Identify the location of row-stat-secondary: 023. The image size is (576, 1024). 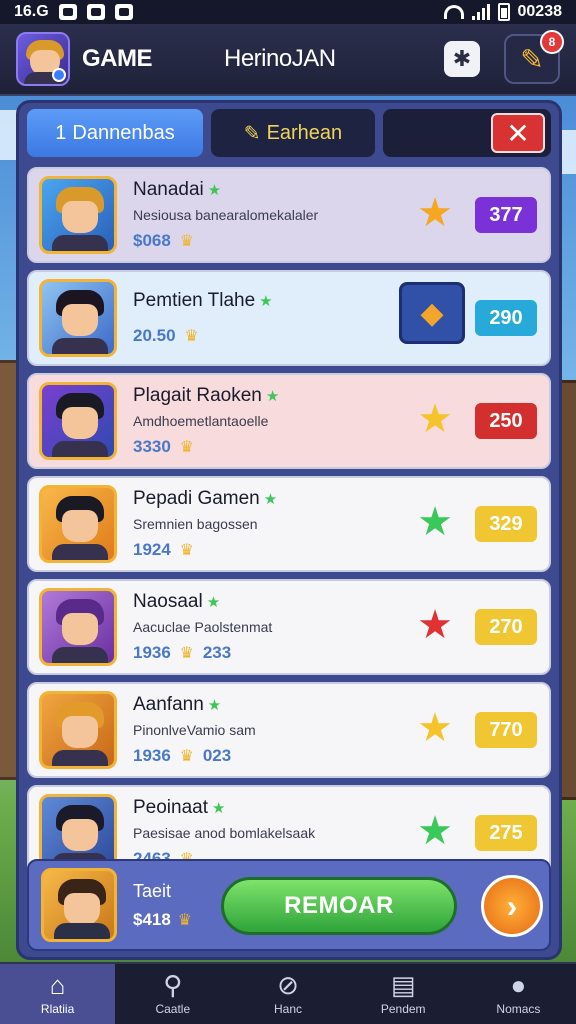
(217, 755).